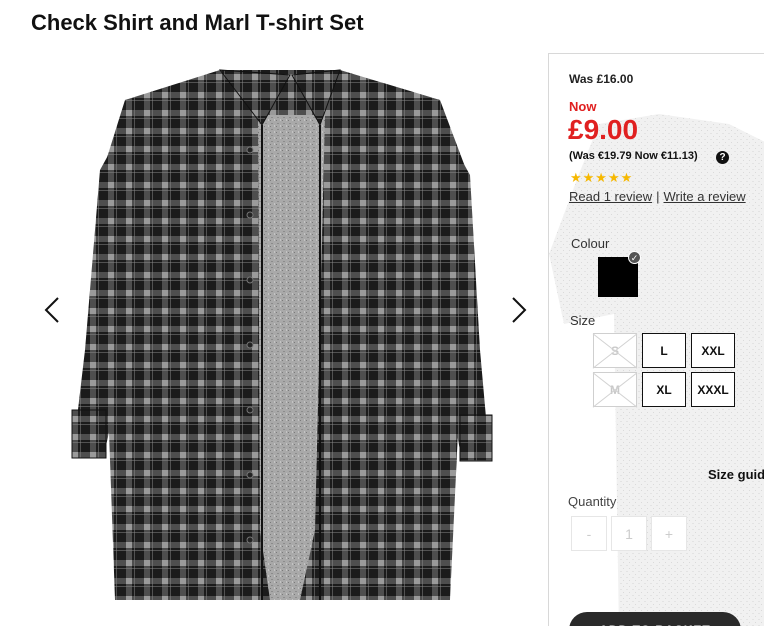 The height and width of the screenshot is (626, 764). I want to click on next-image-arrow-icon, so click(518, 310).